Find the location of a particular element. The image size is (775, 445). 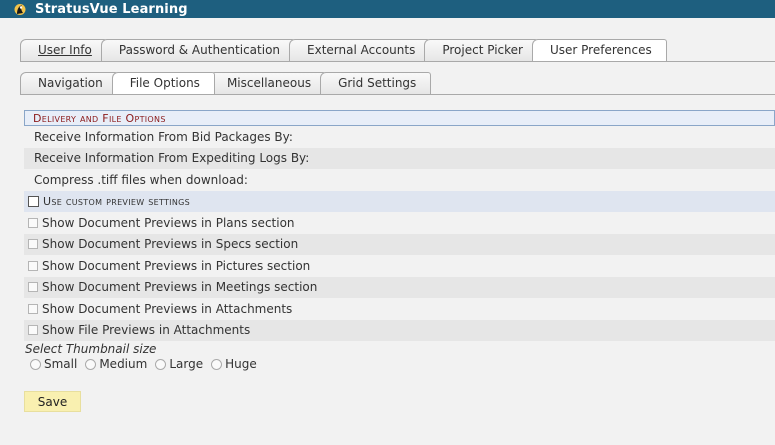

preview-plans-checkbox is located at coordinates (33, 222).